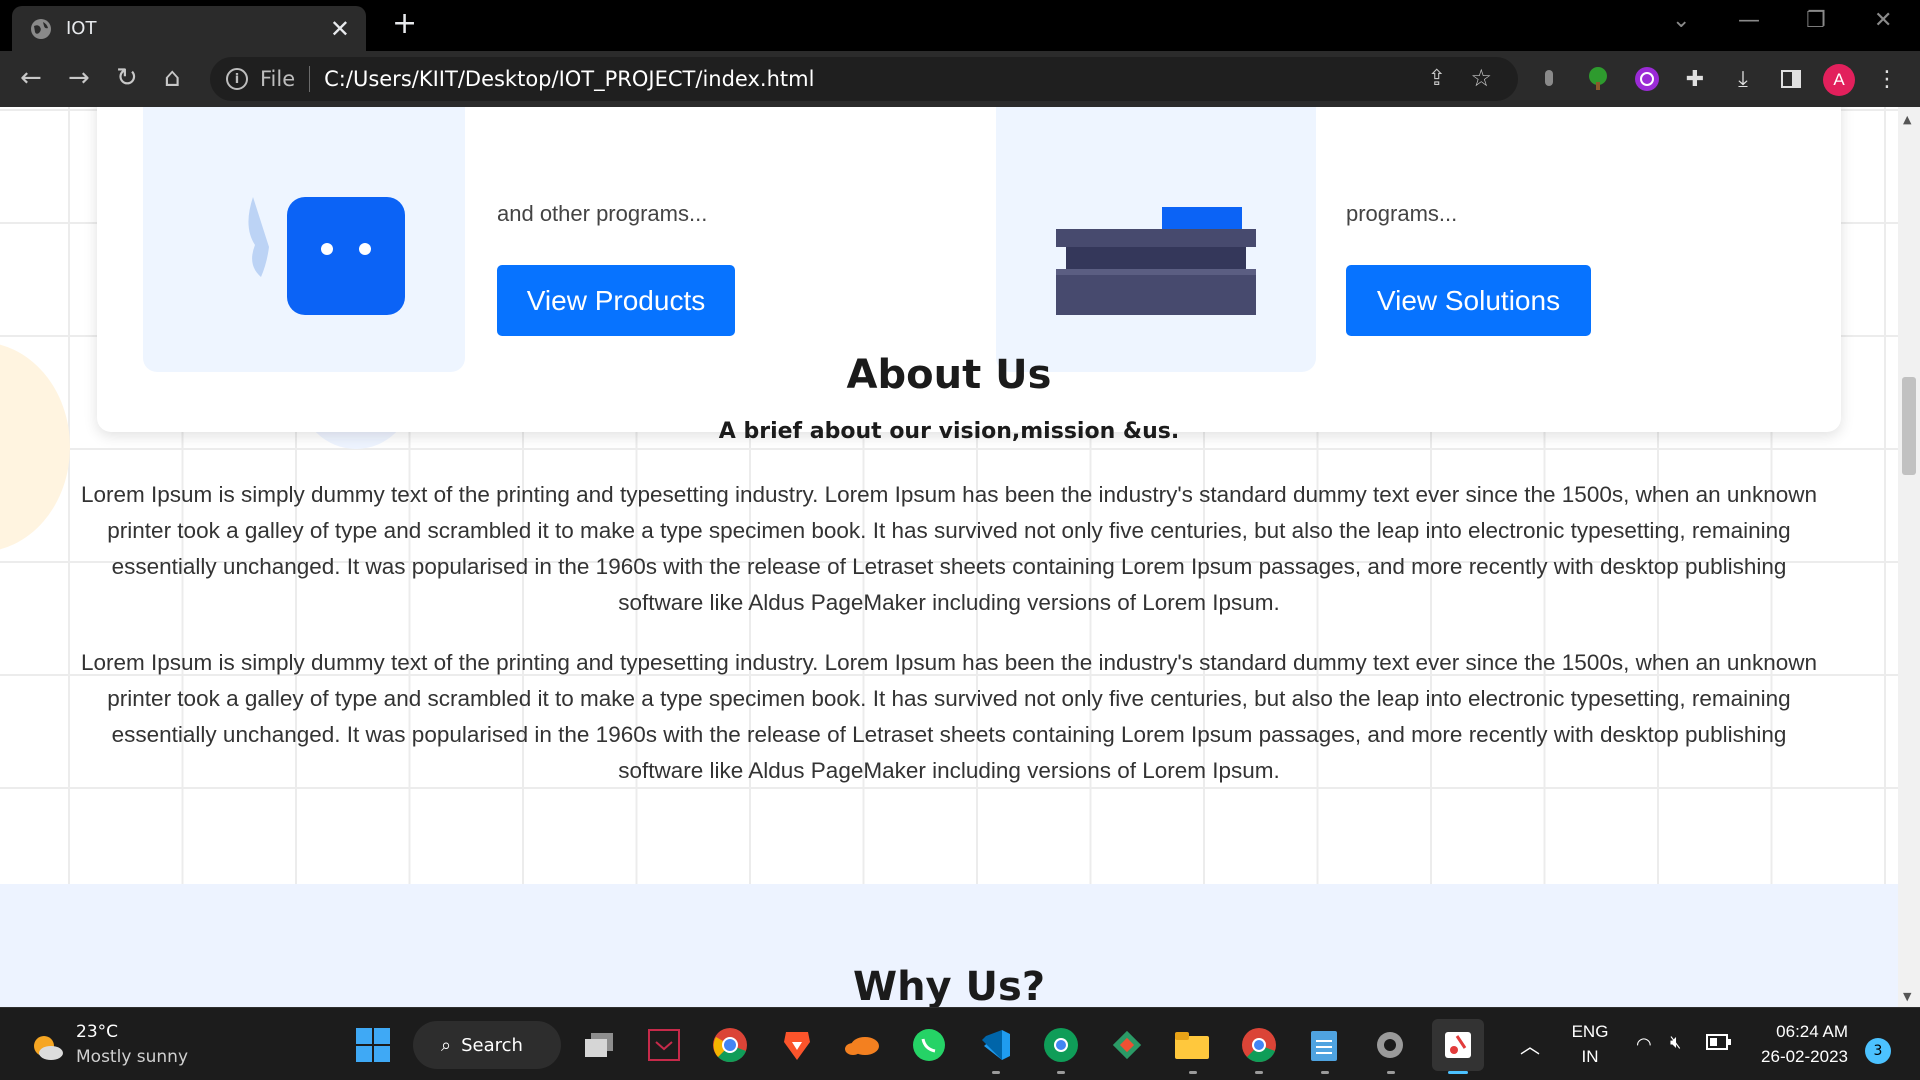  Describe the element at coordinates (31, 78) in the screenshot. I see `back-icon: ←` at that location.